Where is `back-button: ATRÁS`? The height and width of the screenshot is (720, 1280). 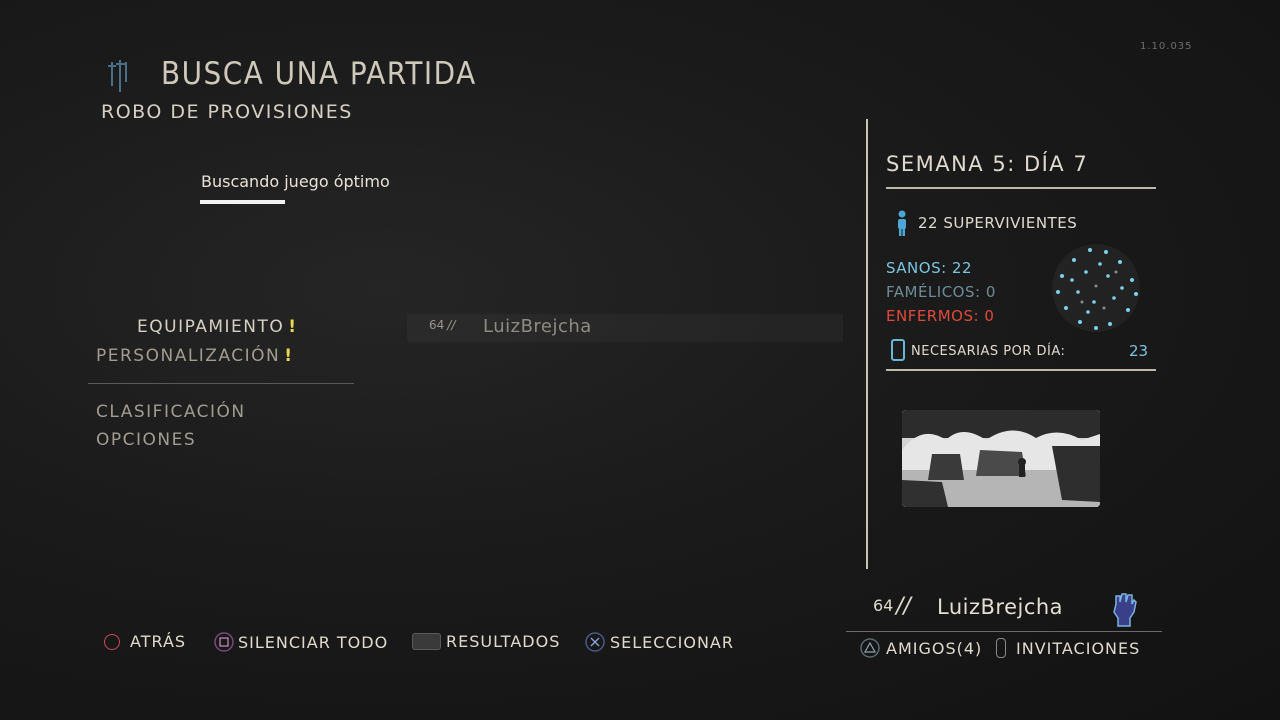 back-button: ATRÁS is located at coordinates (145, 641).